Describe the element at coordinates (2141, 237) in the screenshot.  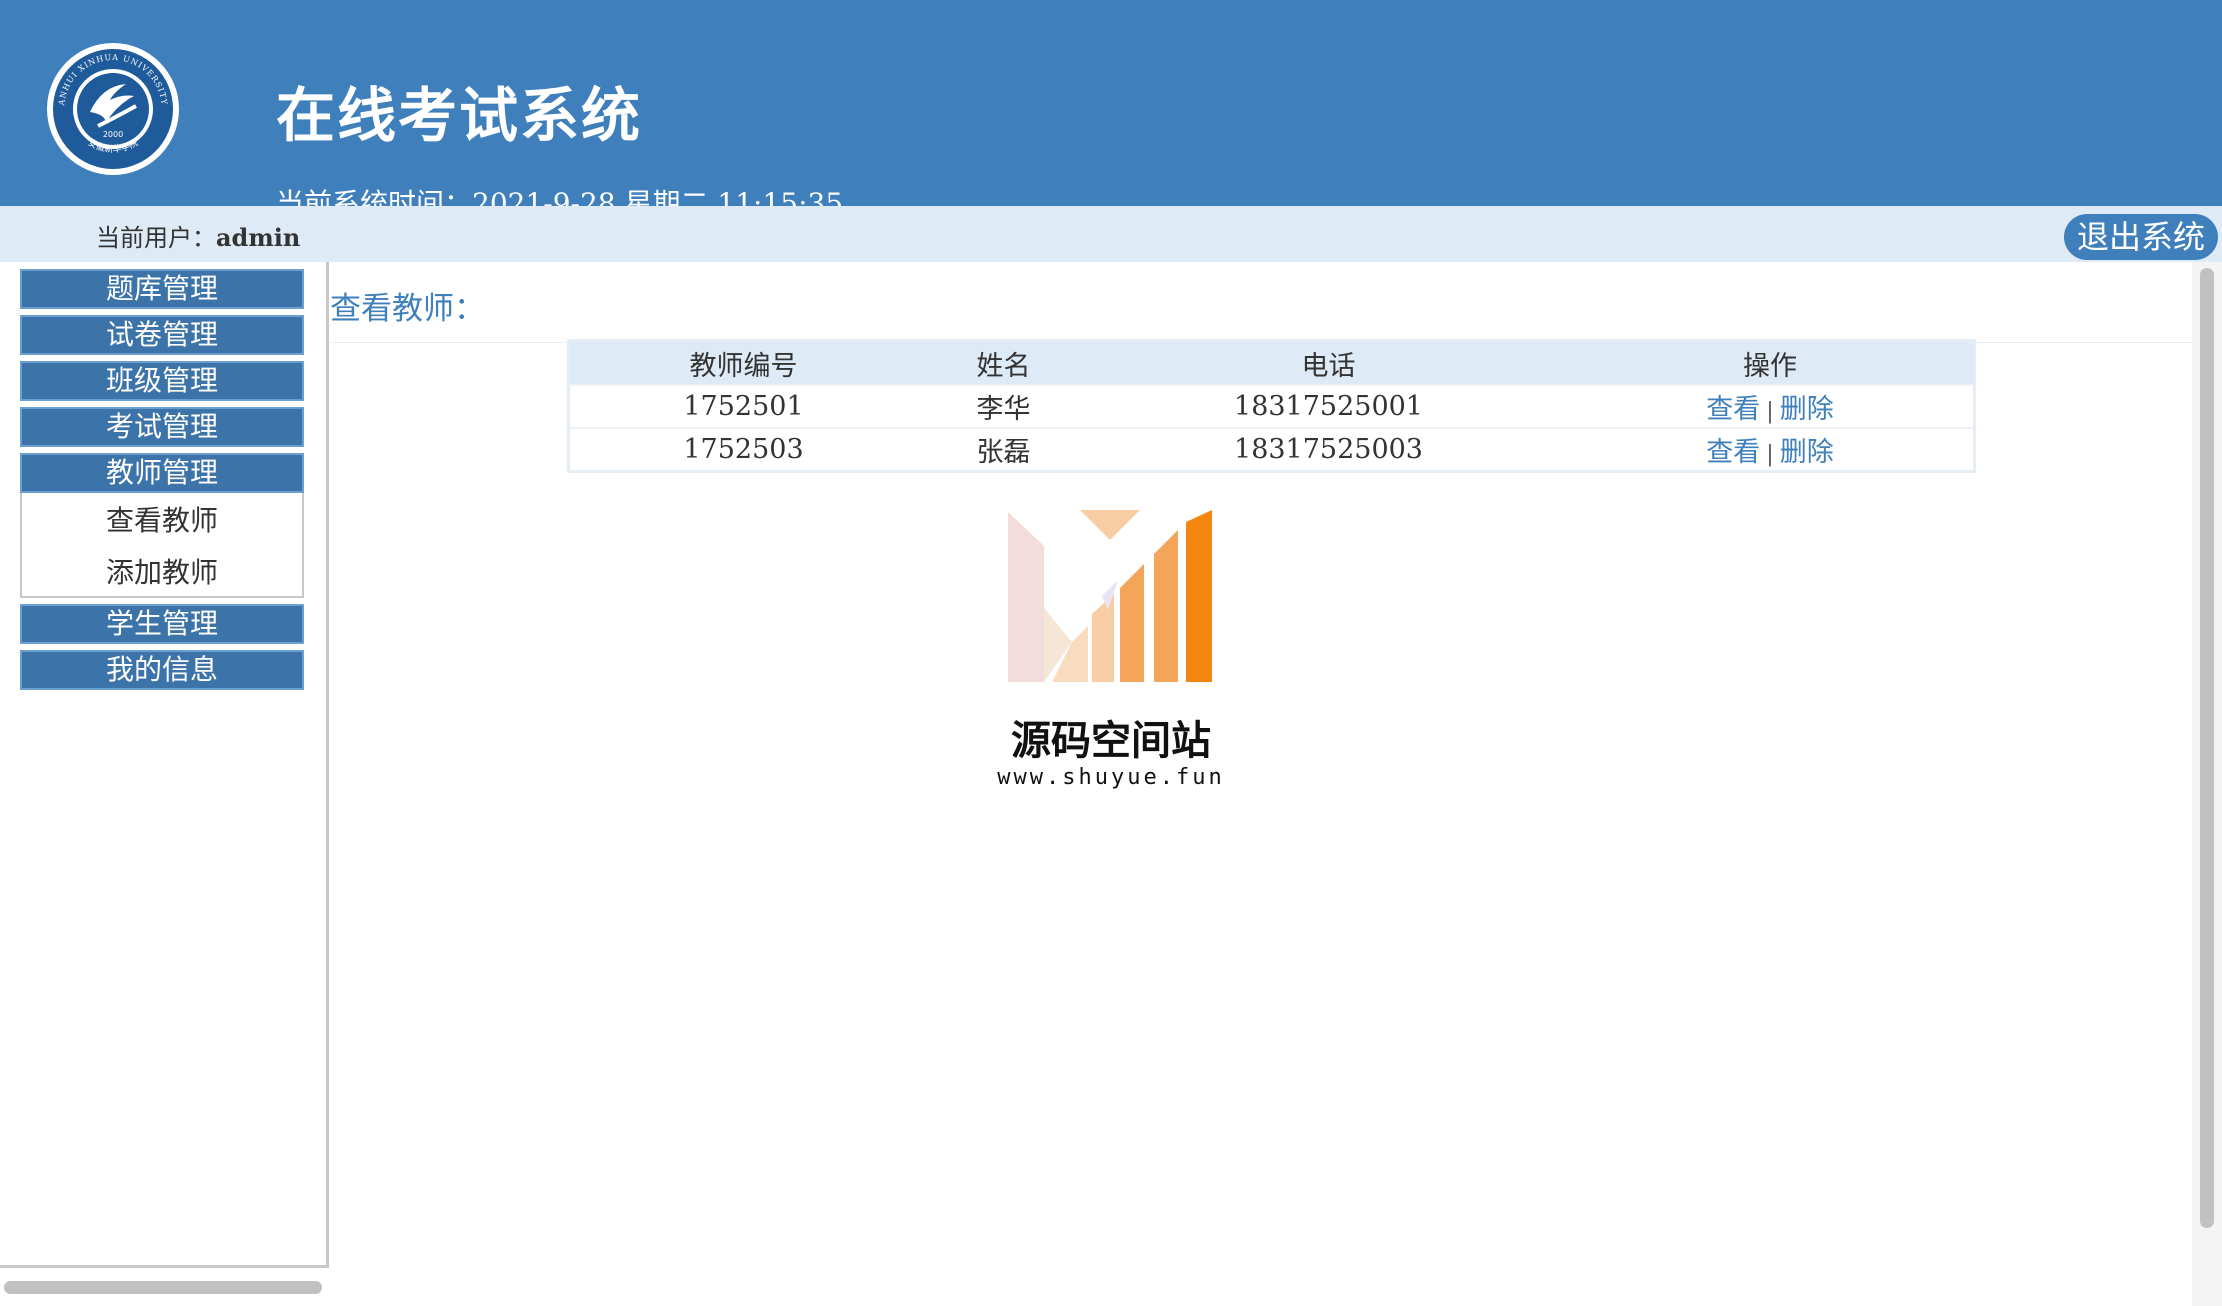
I see `logout-button: 退出系统` at that location.